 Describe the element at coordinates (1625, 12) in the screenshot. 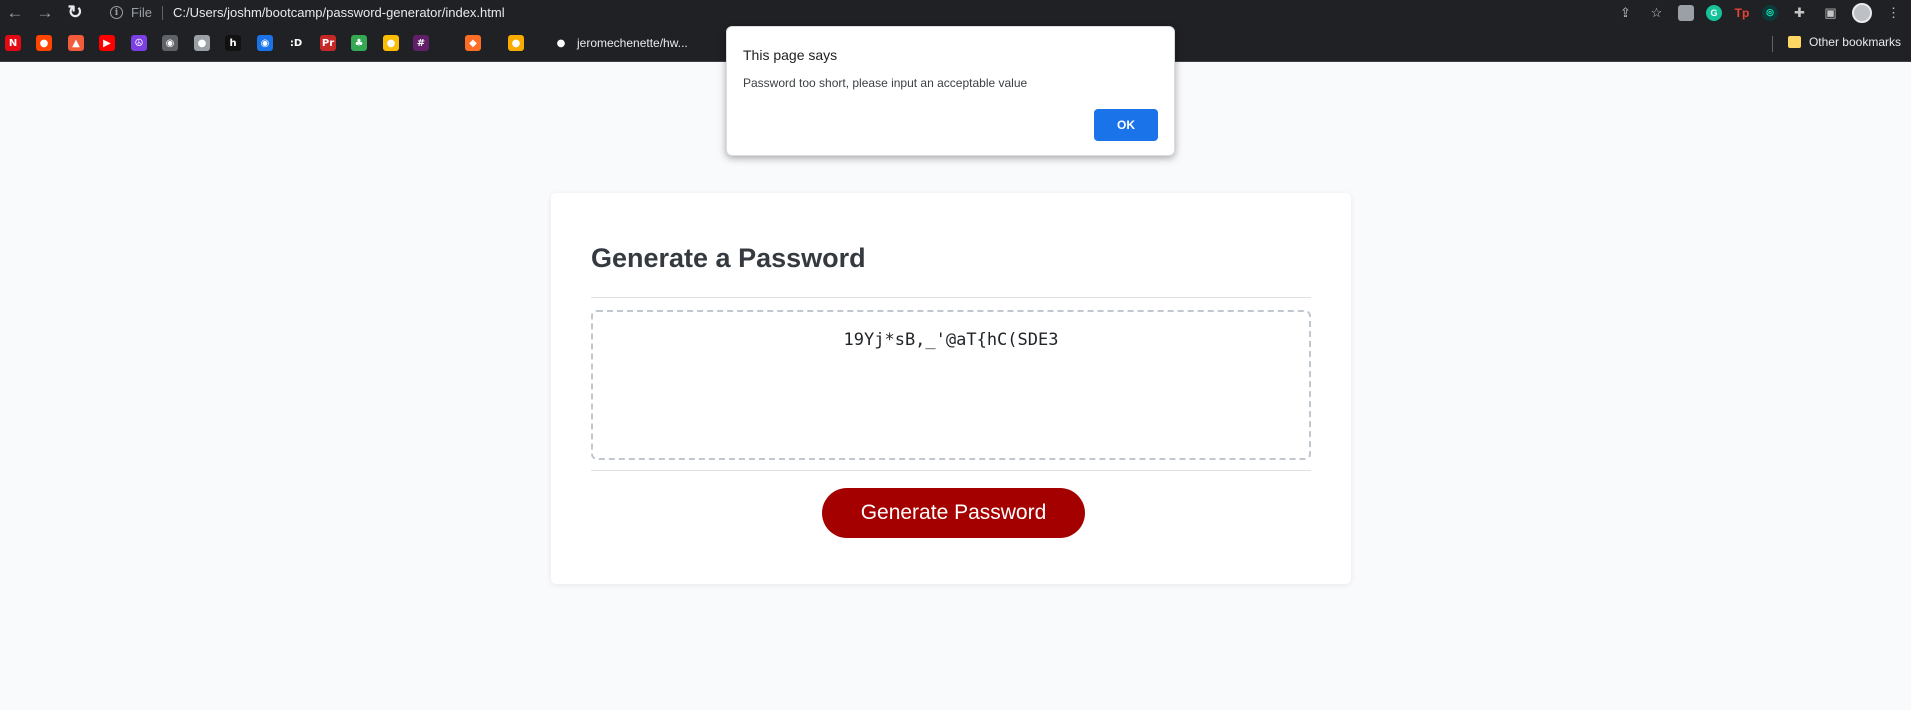

I see `share-icon: ⇪` at that location.